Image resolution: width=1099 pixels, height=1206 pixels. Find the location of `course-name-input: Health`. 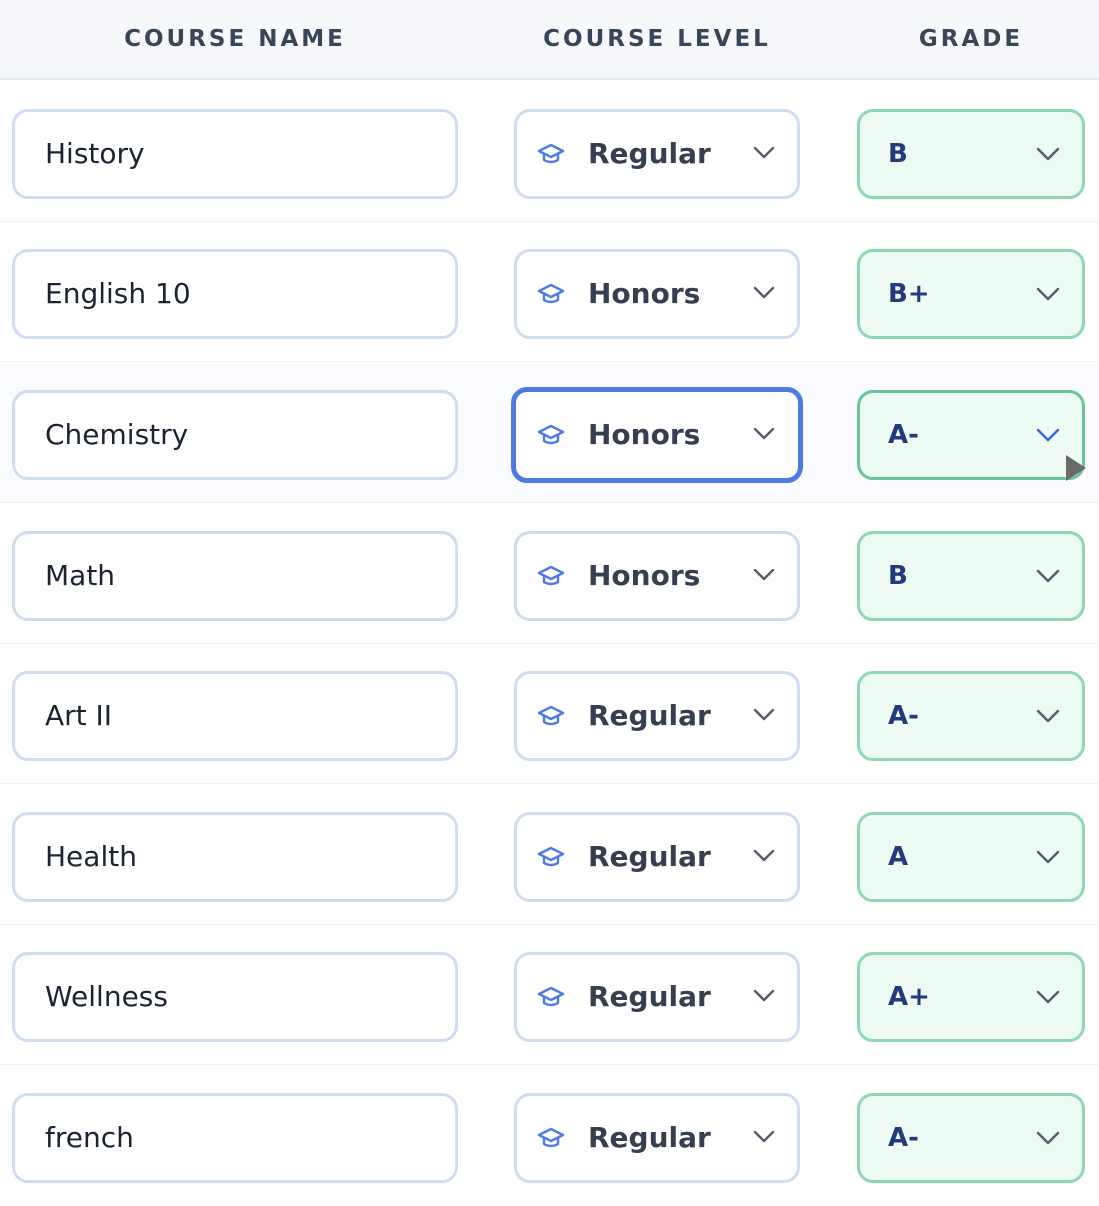

course-name-input: Health is located at coordinates (235, 857).